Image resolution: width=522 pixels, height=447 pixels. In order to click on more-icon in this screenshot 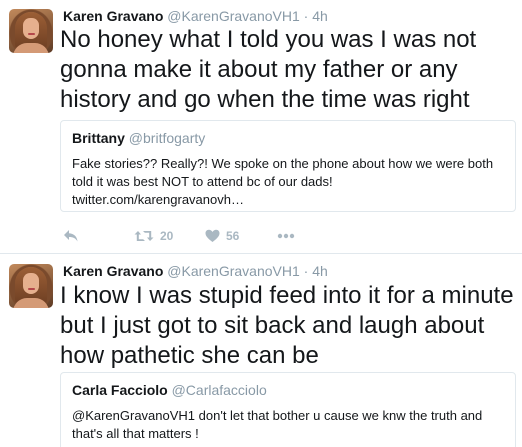, I will do `click(286, 236)`.